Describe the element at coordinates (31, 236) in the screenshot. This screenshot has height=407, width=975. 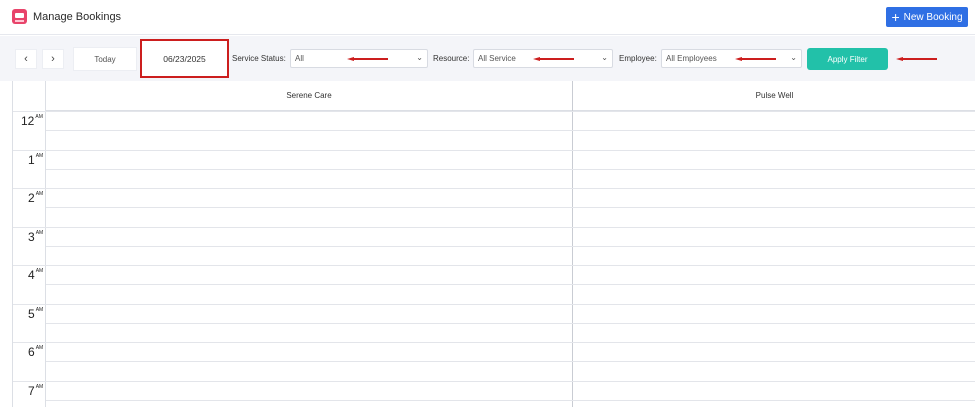
I see `hour-number: 3` at that location.